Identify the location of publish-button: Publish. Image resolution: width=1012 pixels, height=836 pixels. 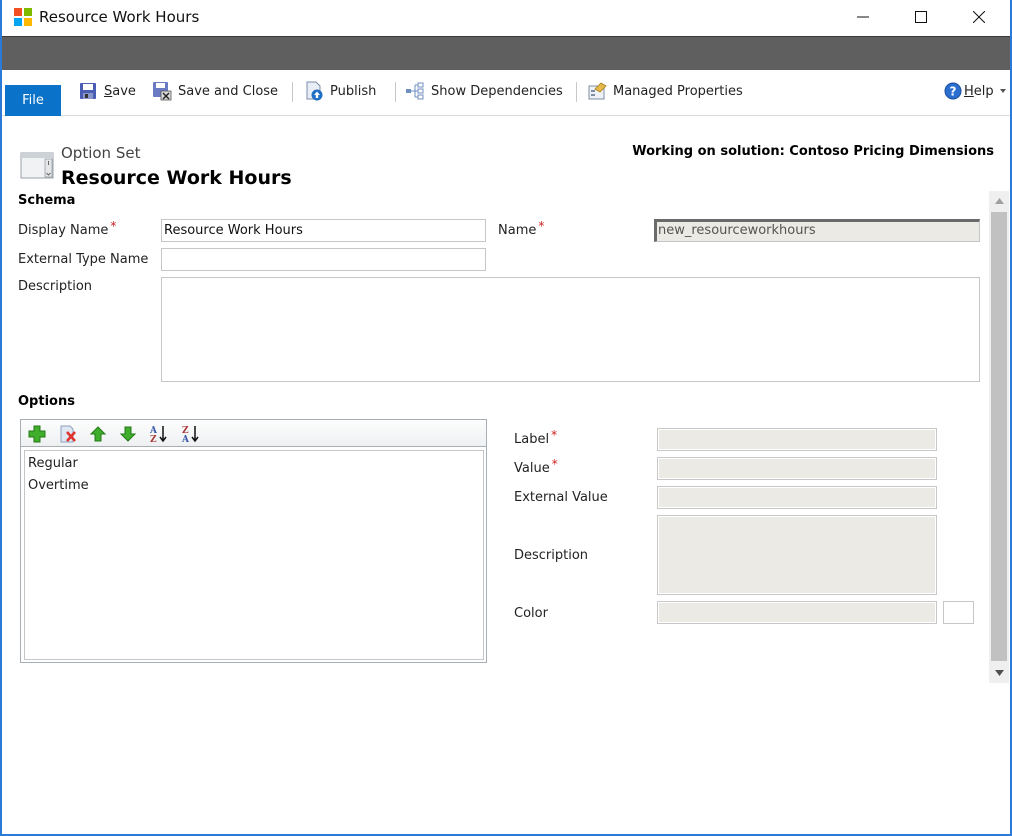
(340, 91).